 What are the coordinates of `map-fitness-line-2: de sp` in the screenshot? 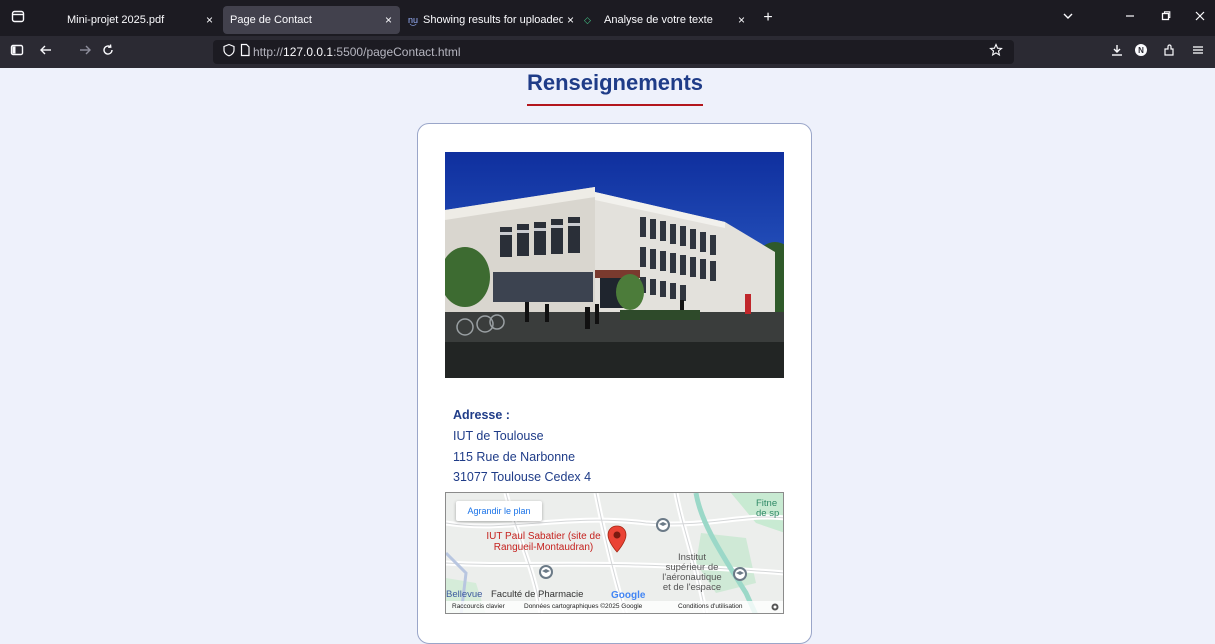 It's located at (768, 513).